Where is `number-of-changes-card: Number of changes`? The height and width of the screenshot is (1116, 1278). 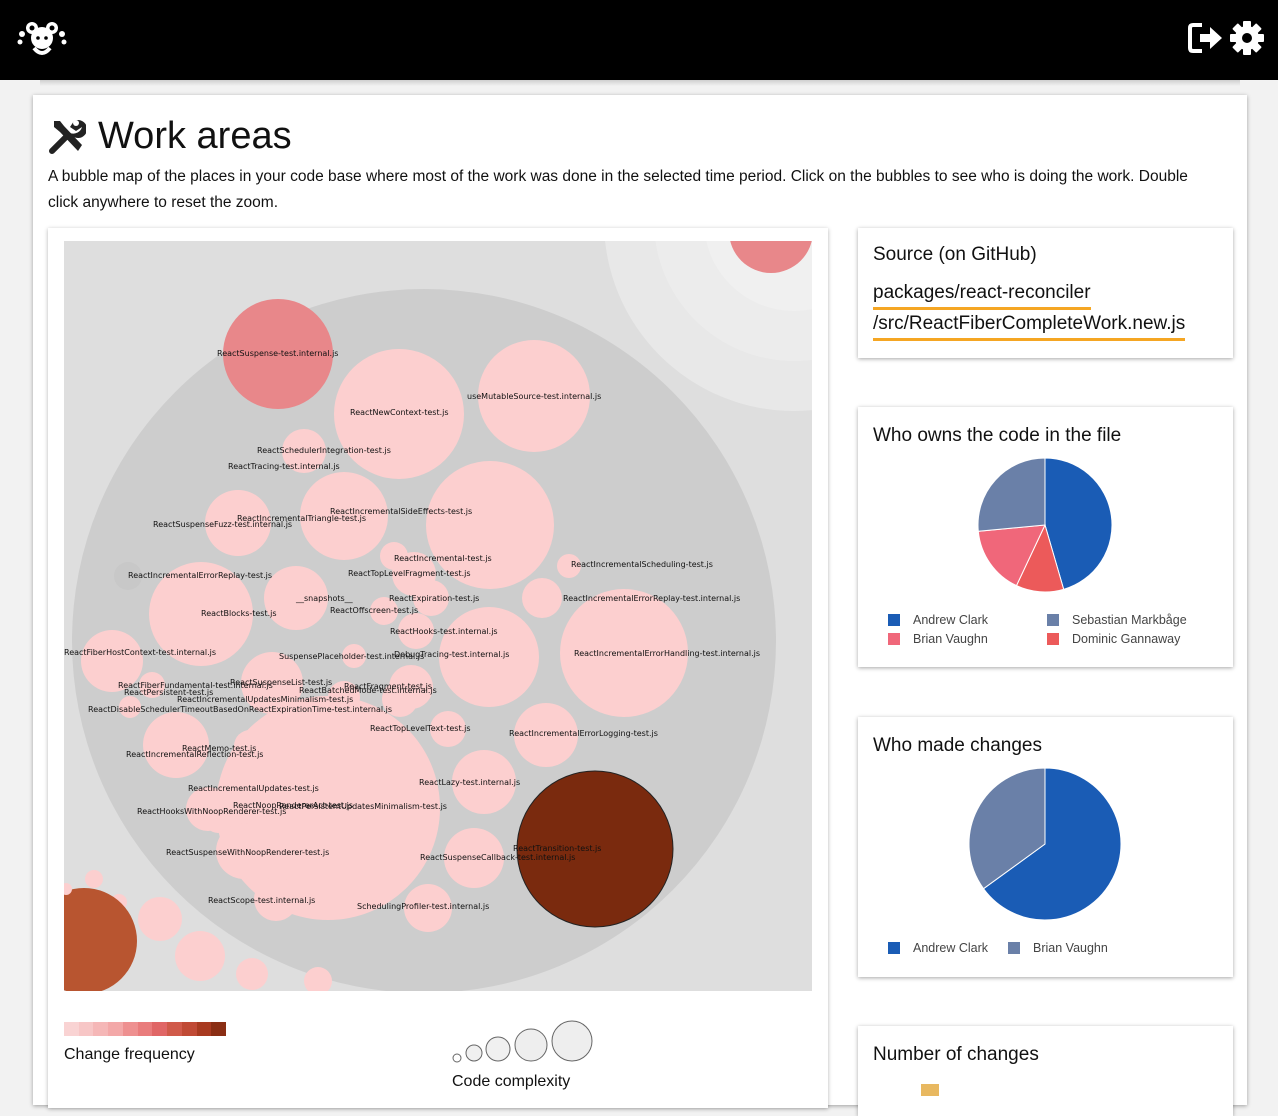
number-of-changes-card: Number of changes is located at coordinates (1045, 1071).